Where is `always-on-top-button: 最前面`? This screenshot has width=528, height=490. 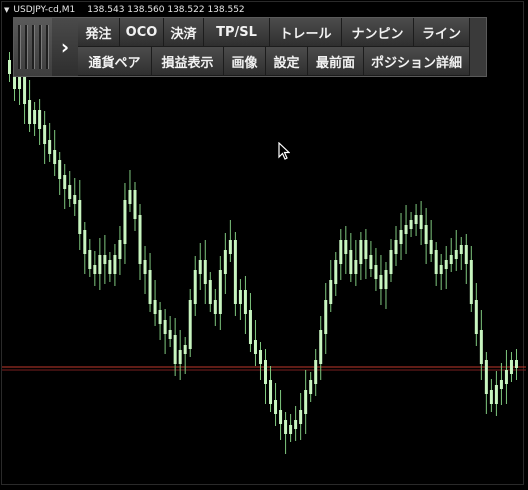 always-on-top-button: 最前面 is located at coordinates (336, 61).